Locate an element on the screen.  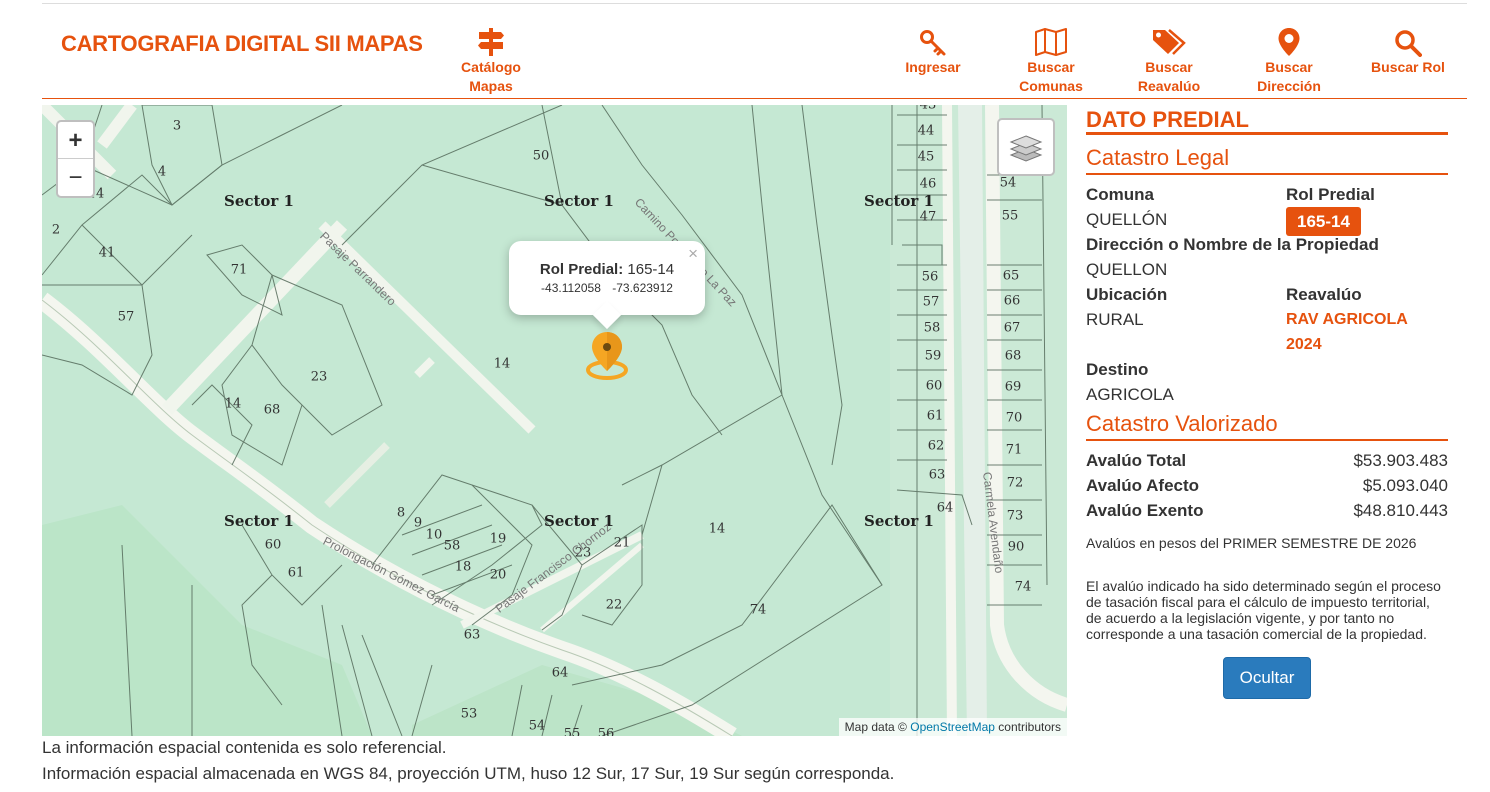
nav-buscar-direccion-line2: Dirección is located at coordinates (1289, 86).